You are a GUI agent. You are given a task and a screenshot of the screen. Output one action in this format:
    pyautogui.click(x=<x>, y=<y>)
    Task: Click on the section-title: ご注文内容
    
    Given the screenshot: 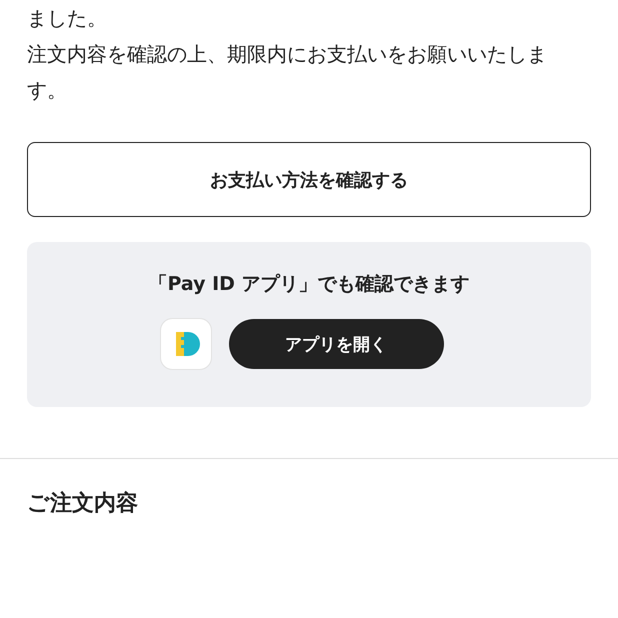 What is the action you would take?
    pyautogui.click(x=83, y=504)
    